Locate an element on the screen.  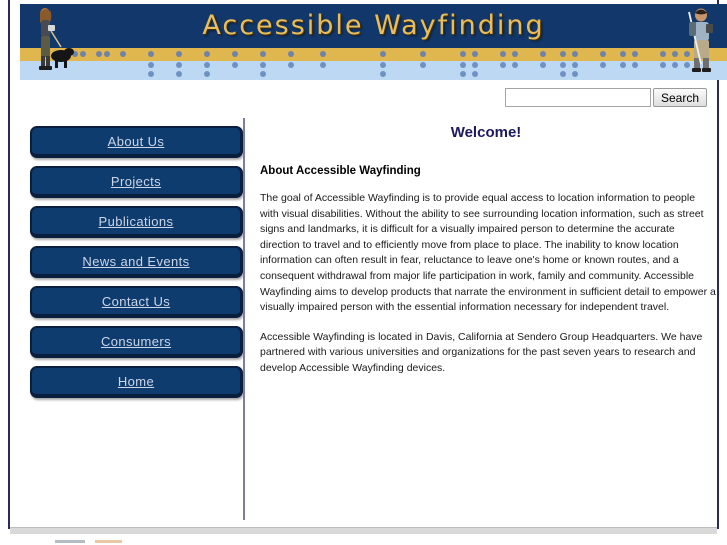
sidebar-item-home: Home is located at coordinates (136, 382).